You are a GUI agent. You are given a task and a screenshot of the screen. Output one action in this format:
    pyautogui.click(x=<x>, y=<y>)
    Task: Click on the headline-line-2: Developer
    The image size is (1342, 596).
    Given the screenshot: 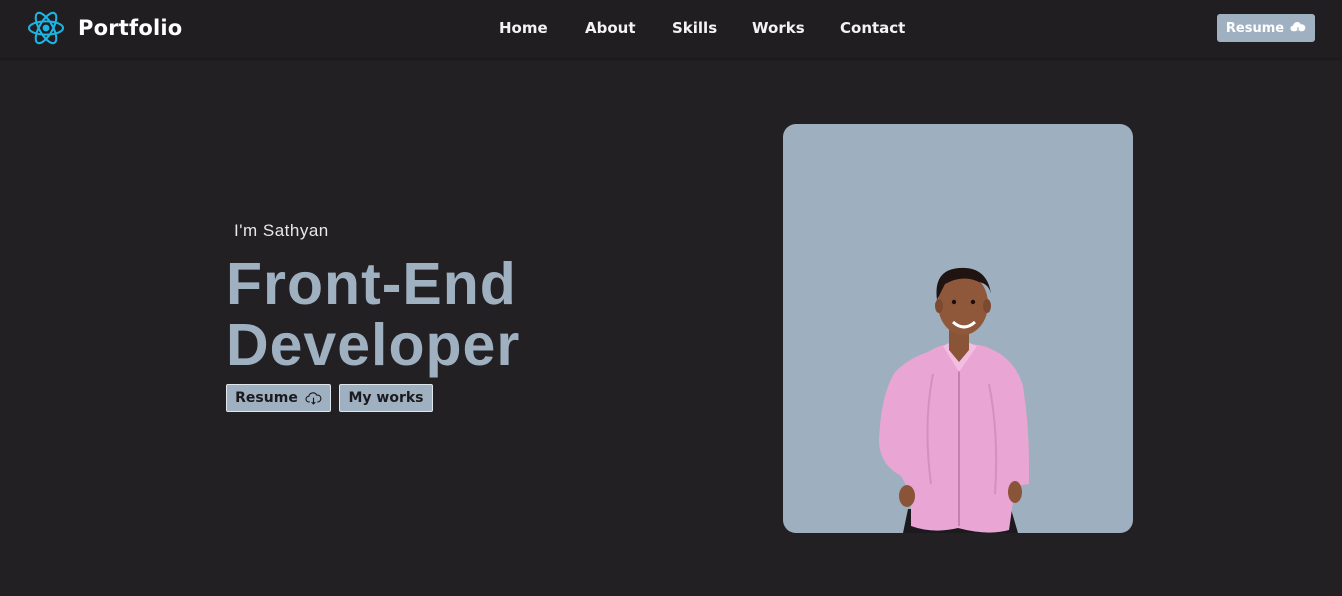 What is the action you would take?
    pyautogui.click(x=373, y=345)
    